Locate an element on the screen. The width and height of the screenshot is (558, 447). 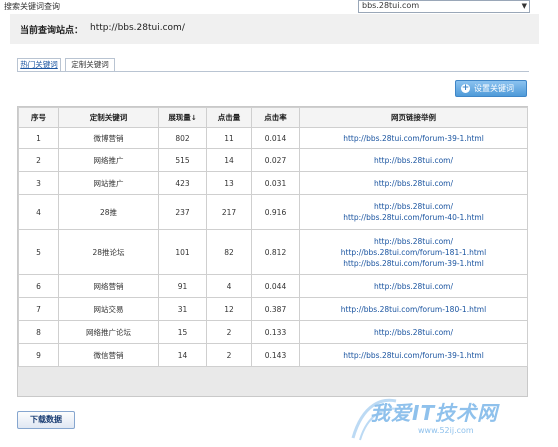
row-ctr: 0.812 is located at coordinates (275, 252).